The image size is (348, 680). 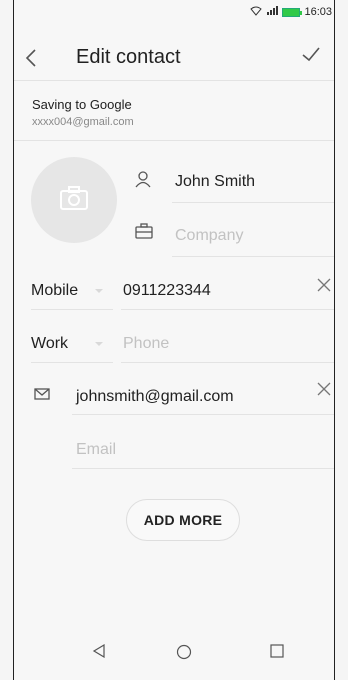 I want to click on back-arrow-icon, so click(x=31, y=58).